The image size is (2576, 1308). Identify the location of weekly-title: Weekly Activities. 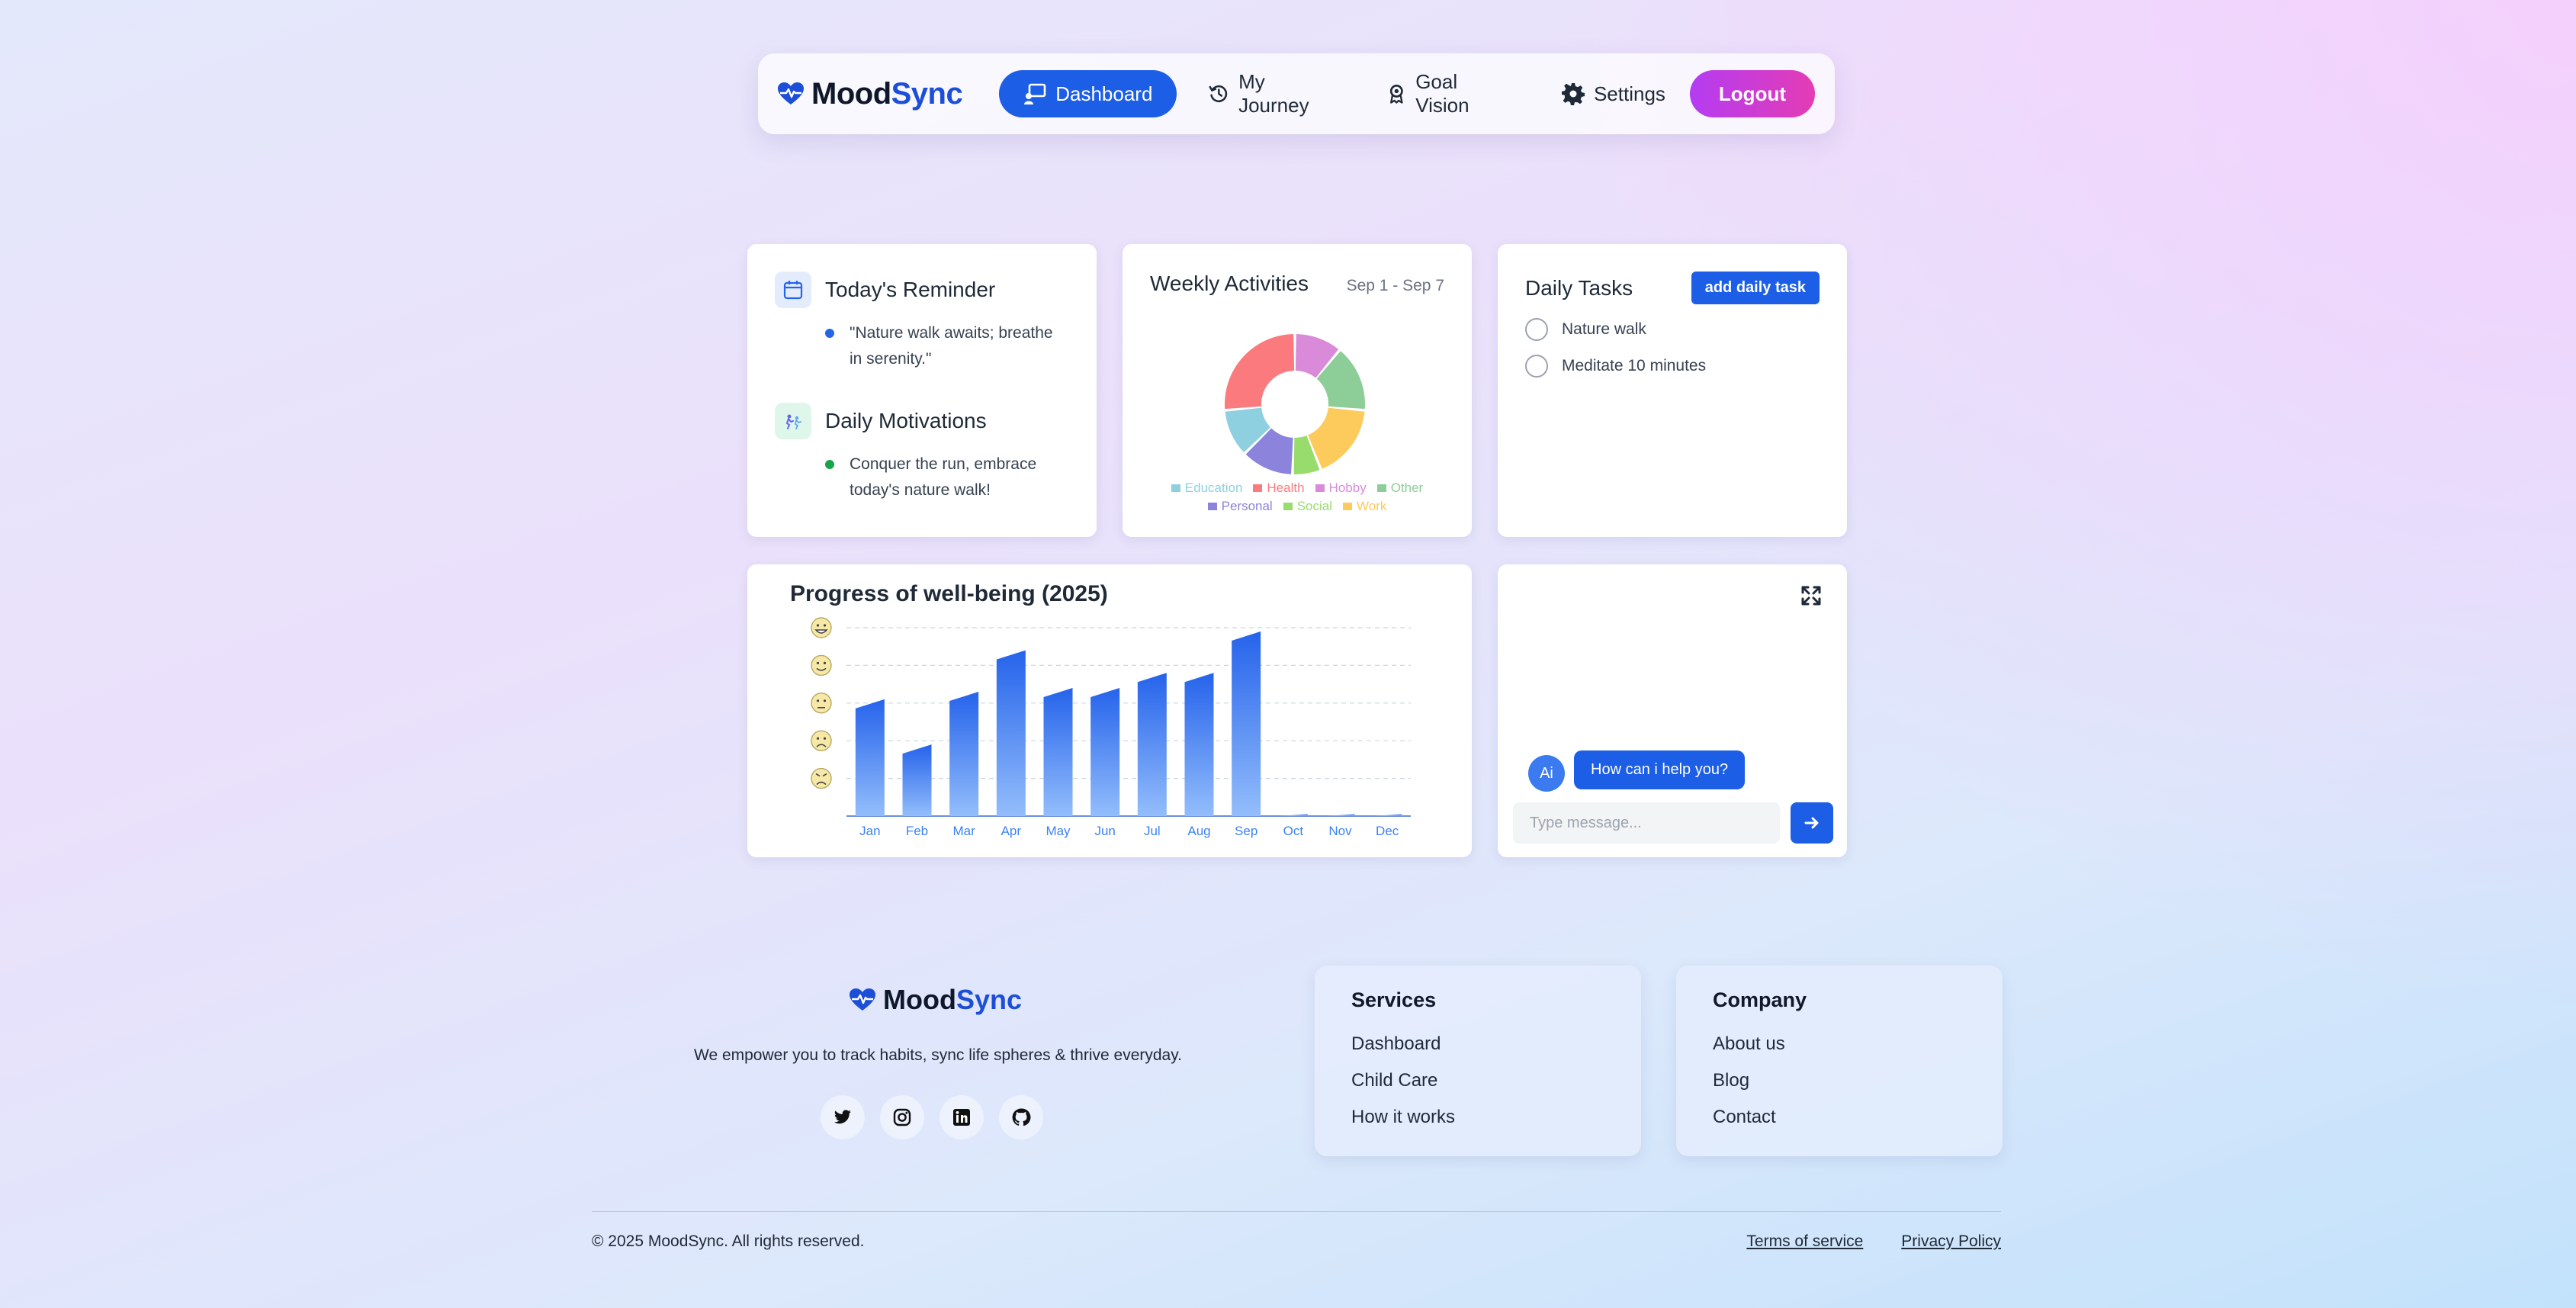
(1229, 283).